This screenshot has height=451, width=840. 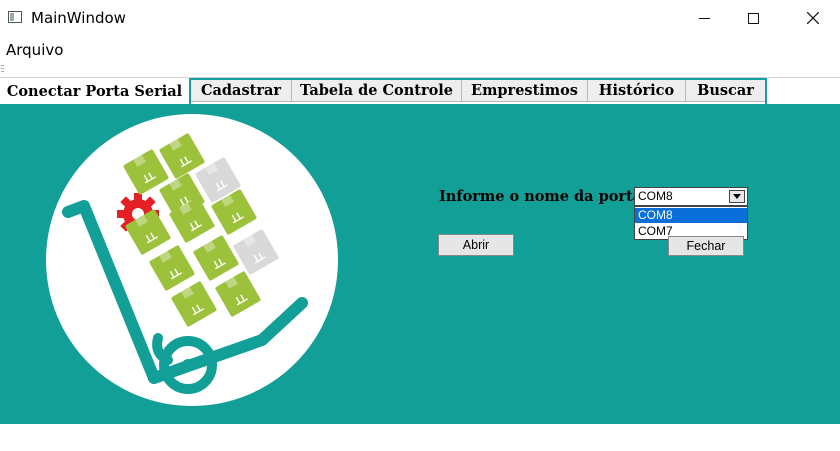 I want to click on tab-conectar-porta-serial: Conectar Porta Serial, so click(x=94, y=91).